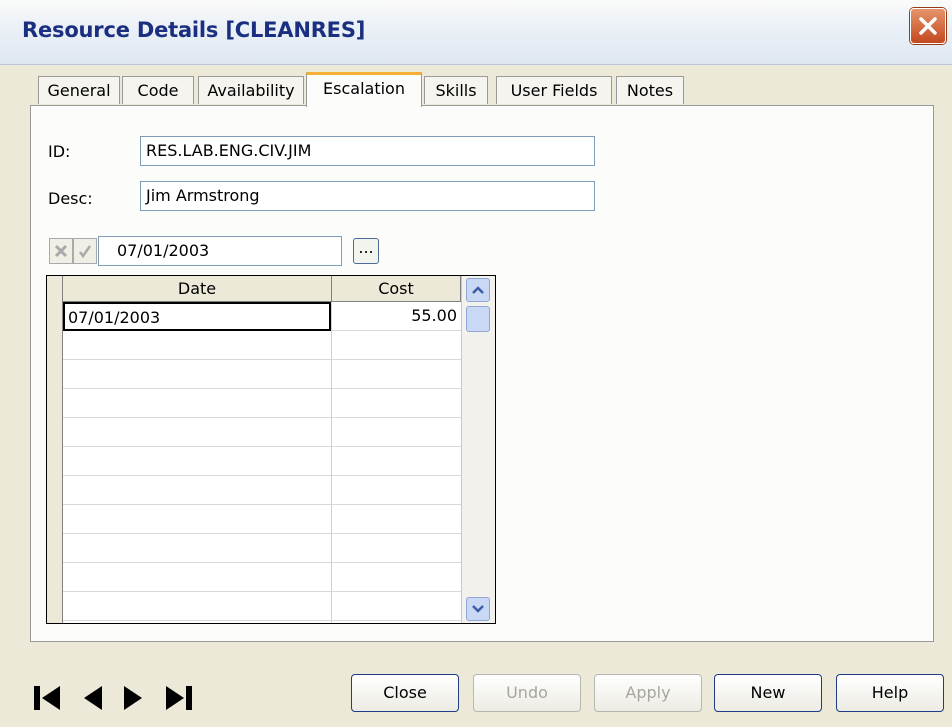 The height and width of the screenshot is (727, 952). I want to click on date-cell: 07/01/2003, so click(197, 316).